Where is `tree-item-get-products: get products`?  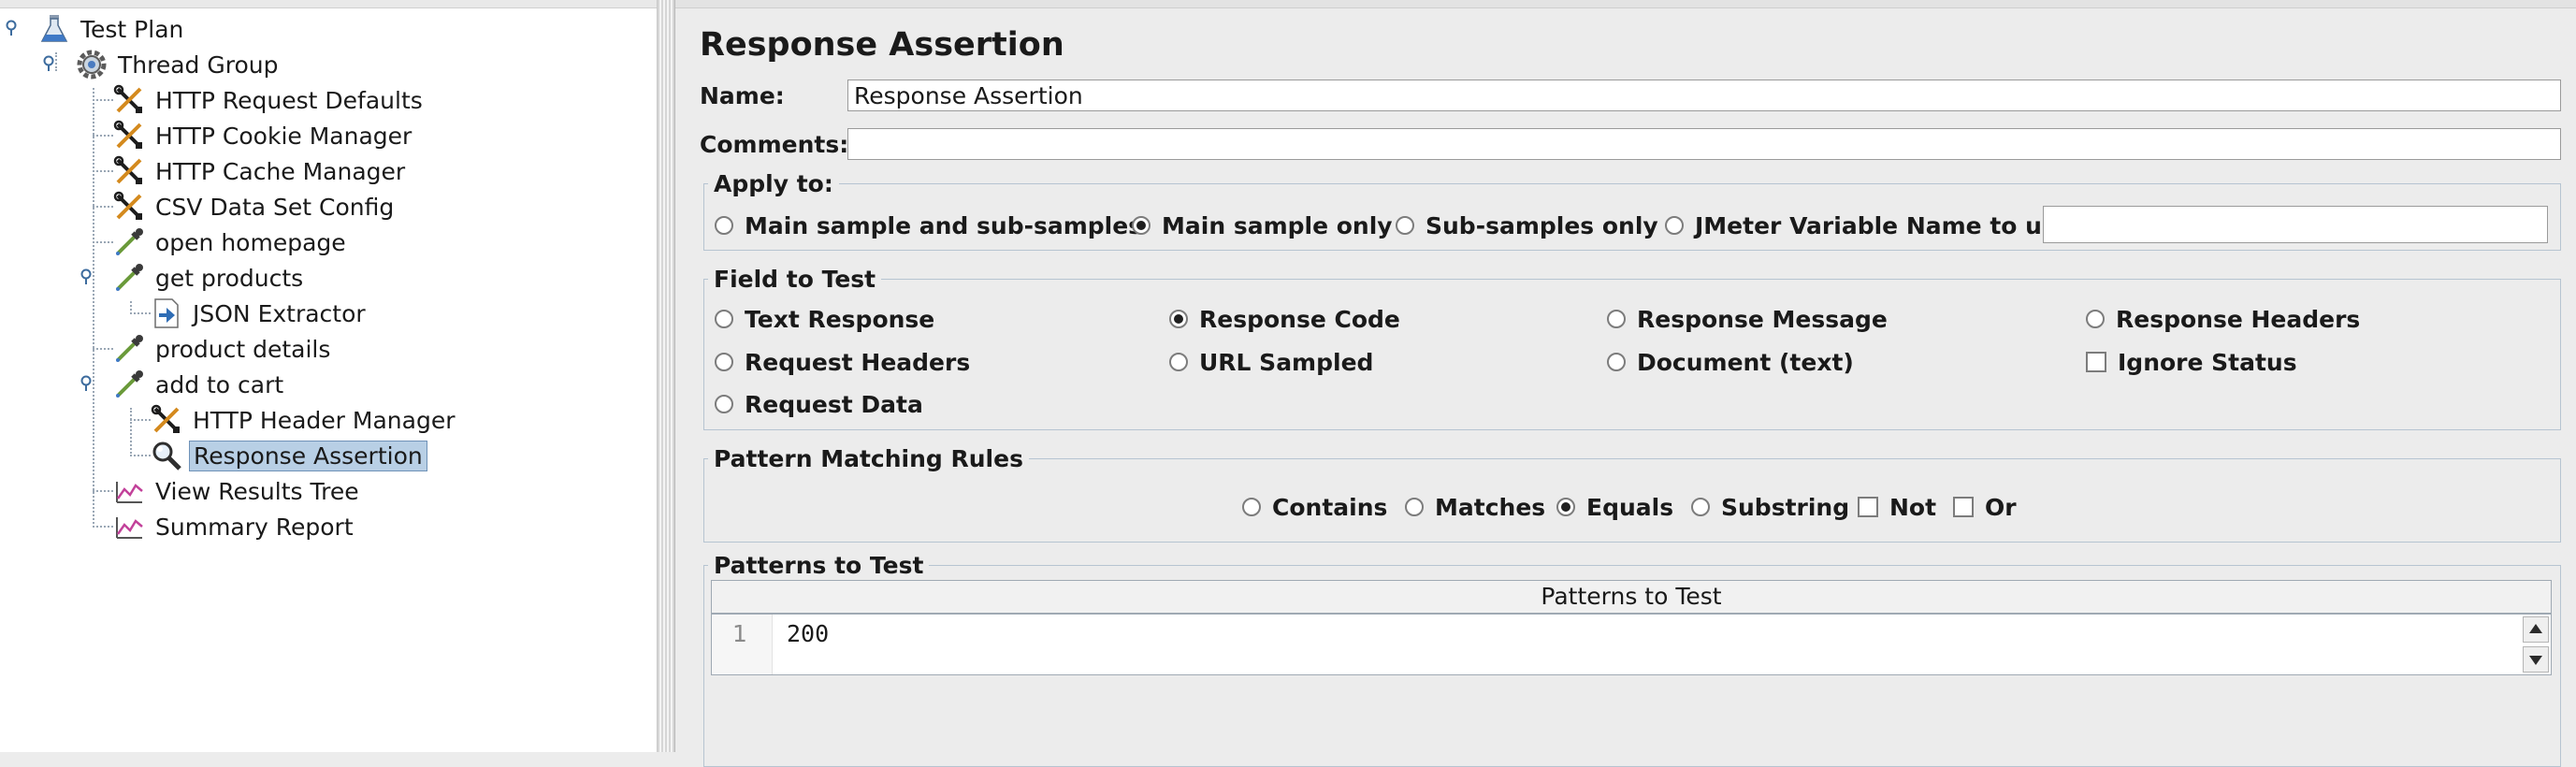
tree-item-get-products: get products is located at coordinates (209, 278).